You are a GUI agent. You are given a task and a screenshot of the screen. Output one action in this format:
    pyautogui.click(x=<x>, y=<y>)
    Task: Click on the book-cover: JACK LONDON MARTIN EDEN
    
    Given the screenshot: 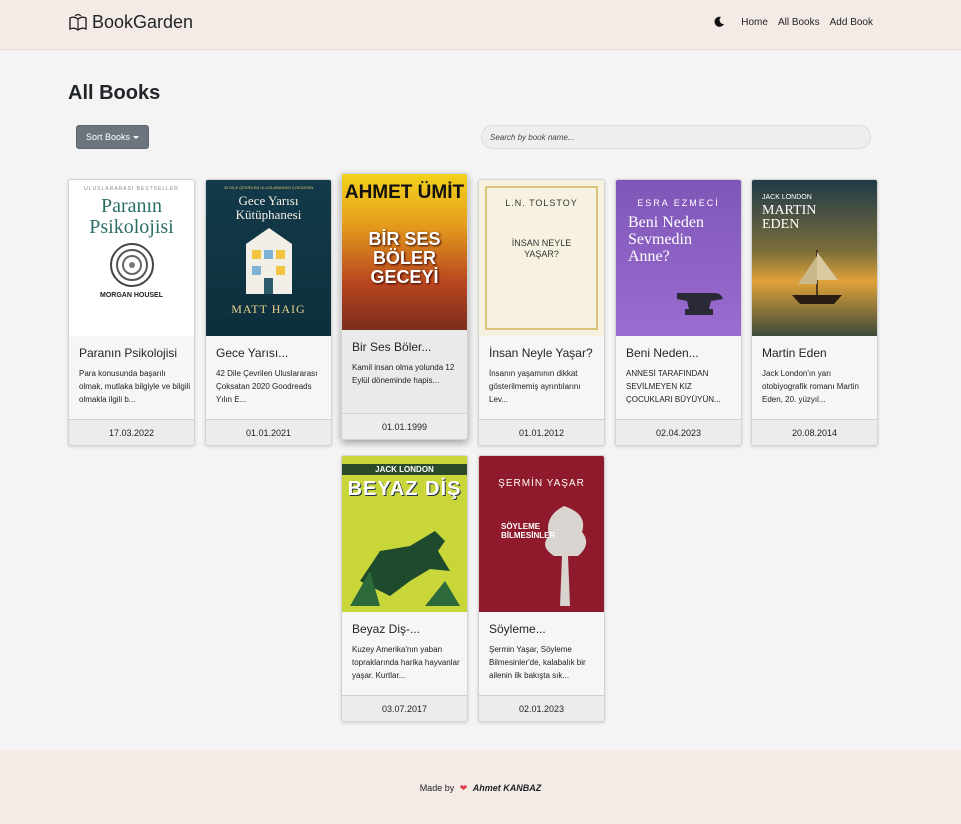 What is the action you would take?
    pyautogui.click(x=814, y=258)
    